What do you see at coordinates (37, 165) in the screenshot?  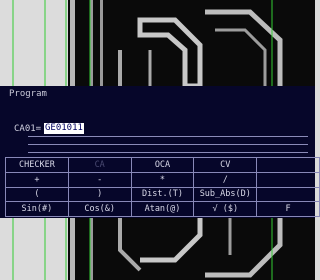 I see `checker-key: CHECKER` at bounding box center [37, 165].